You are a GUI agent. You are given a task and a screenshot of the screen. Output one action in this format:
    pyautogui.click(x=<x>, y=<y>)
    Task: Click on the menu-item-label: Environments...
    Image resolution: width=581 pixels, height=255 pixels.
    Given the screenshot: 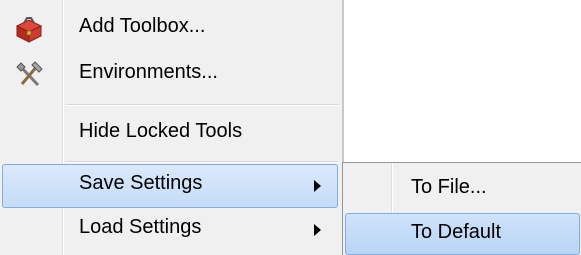 What is the action you would take?
    pyautogui.click(x=148, y=72)
    